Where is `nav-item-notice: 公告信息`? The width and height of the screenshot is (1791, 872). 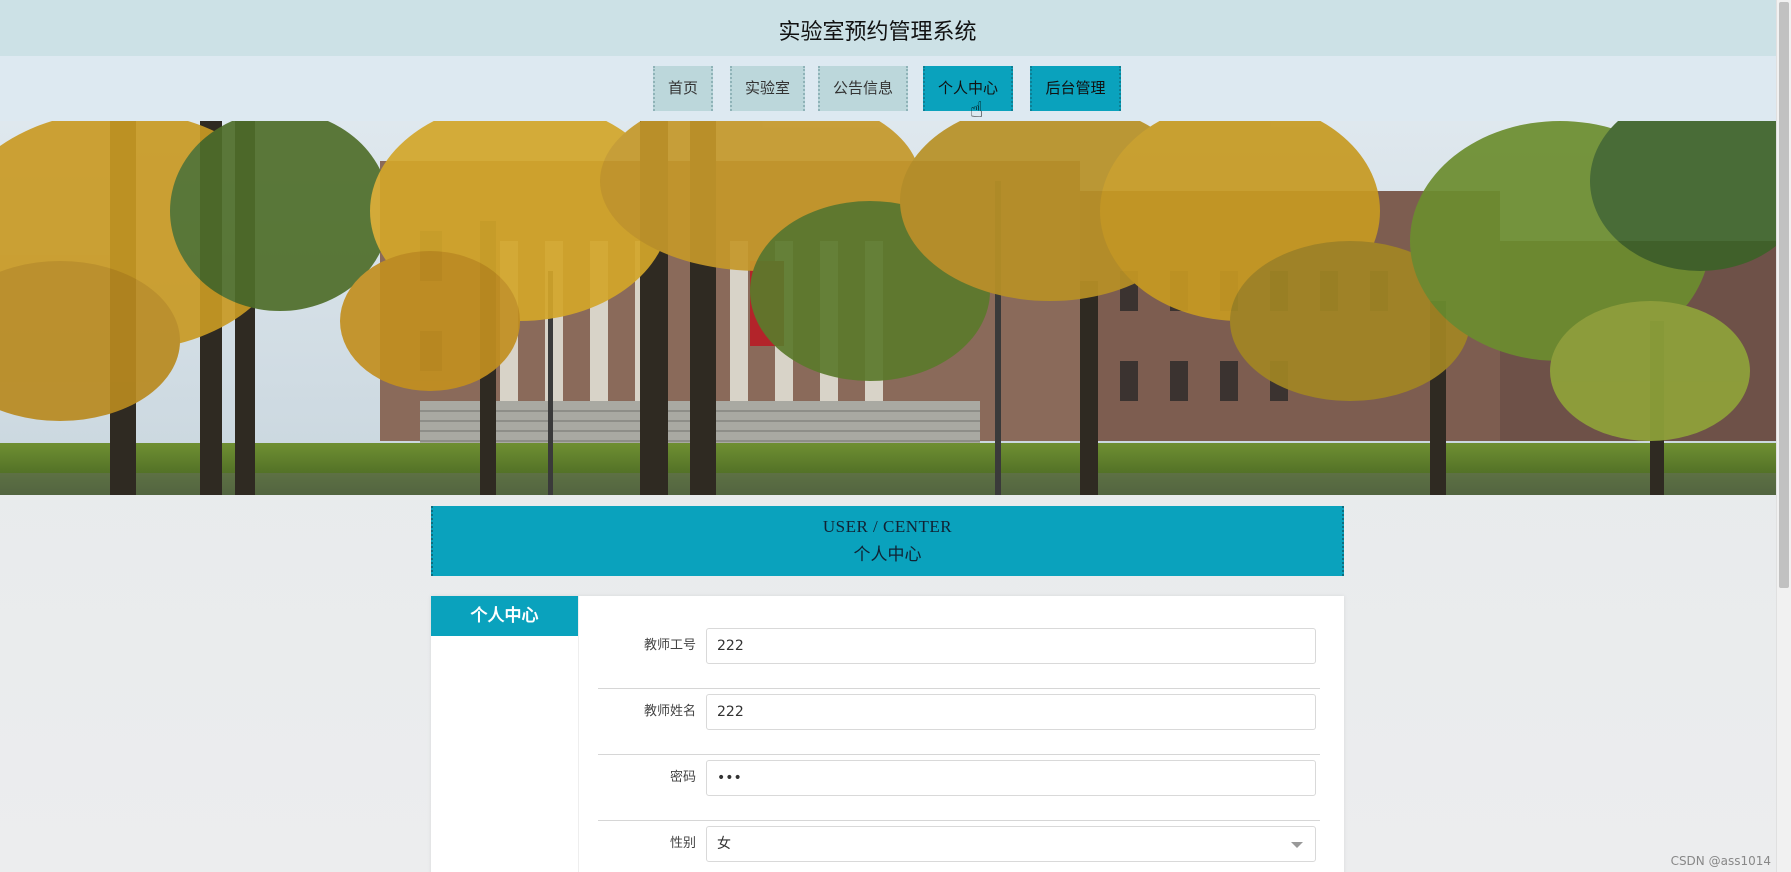
nav-item-notice: 公告信息 is located at coordinates (863, 88).